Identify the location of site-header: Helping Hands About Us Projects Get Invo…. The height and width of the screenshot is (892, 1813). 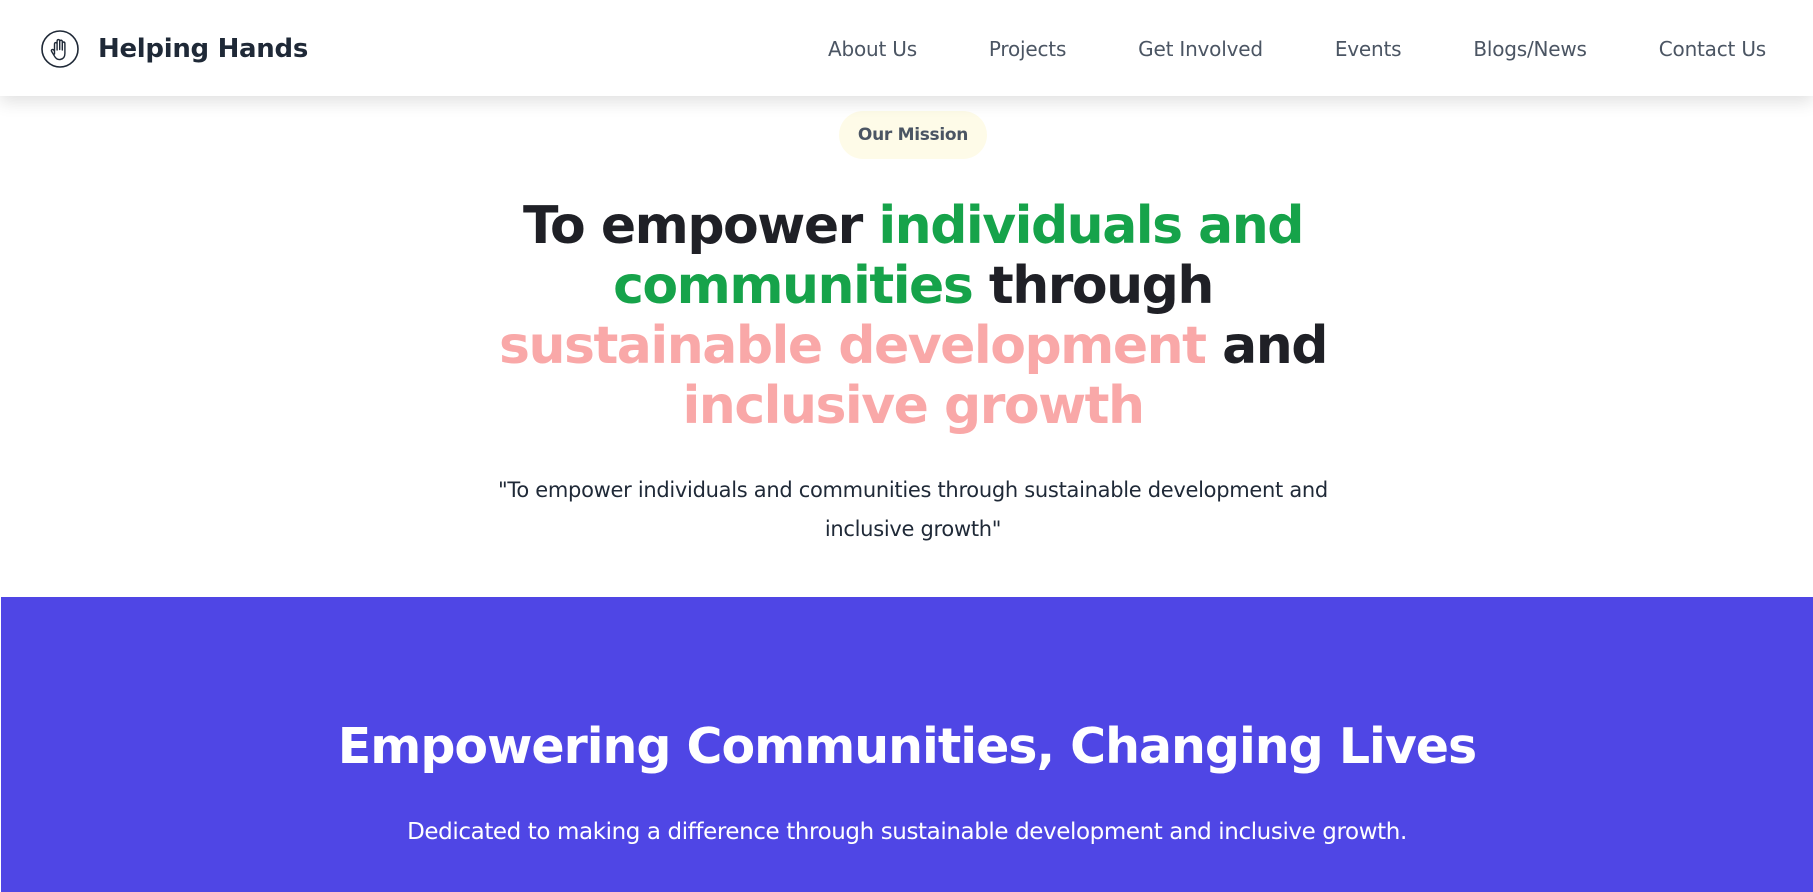
(906, 48).